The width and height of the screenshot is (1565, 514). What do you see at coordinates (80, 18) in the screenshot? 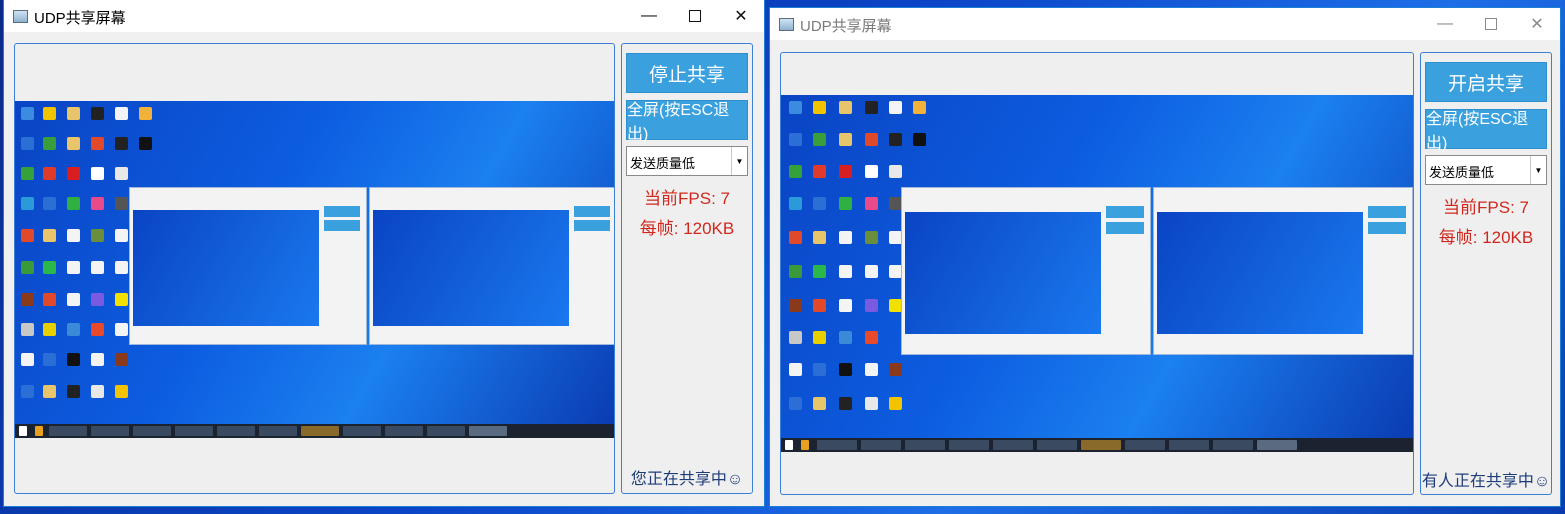
I see `window-title: UDP共享屏幕` at bounding box center [80, 18].